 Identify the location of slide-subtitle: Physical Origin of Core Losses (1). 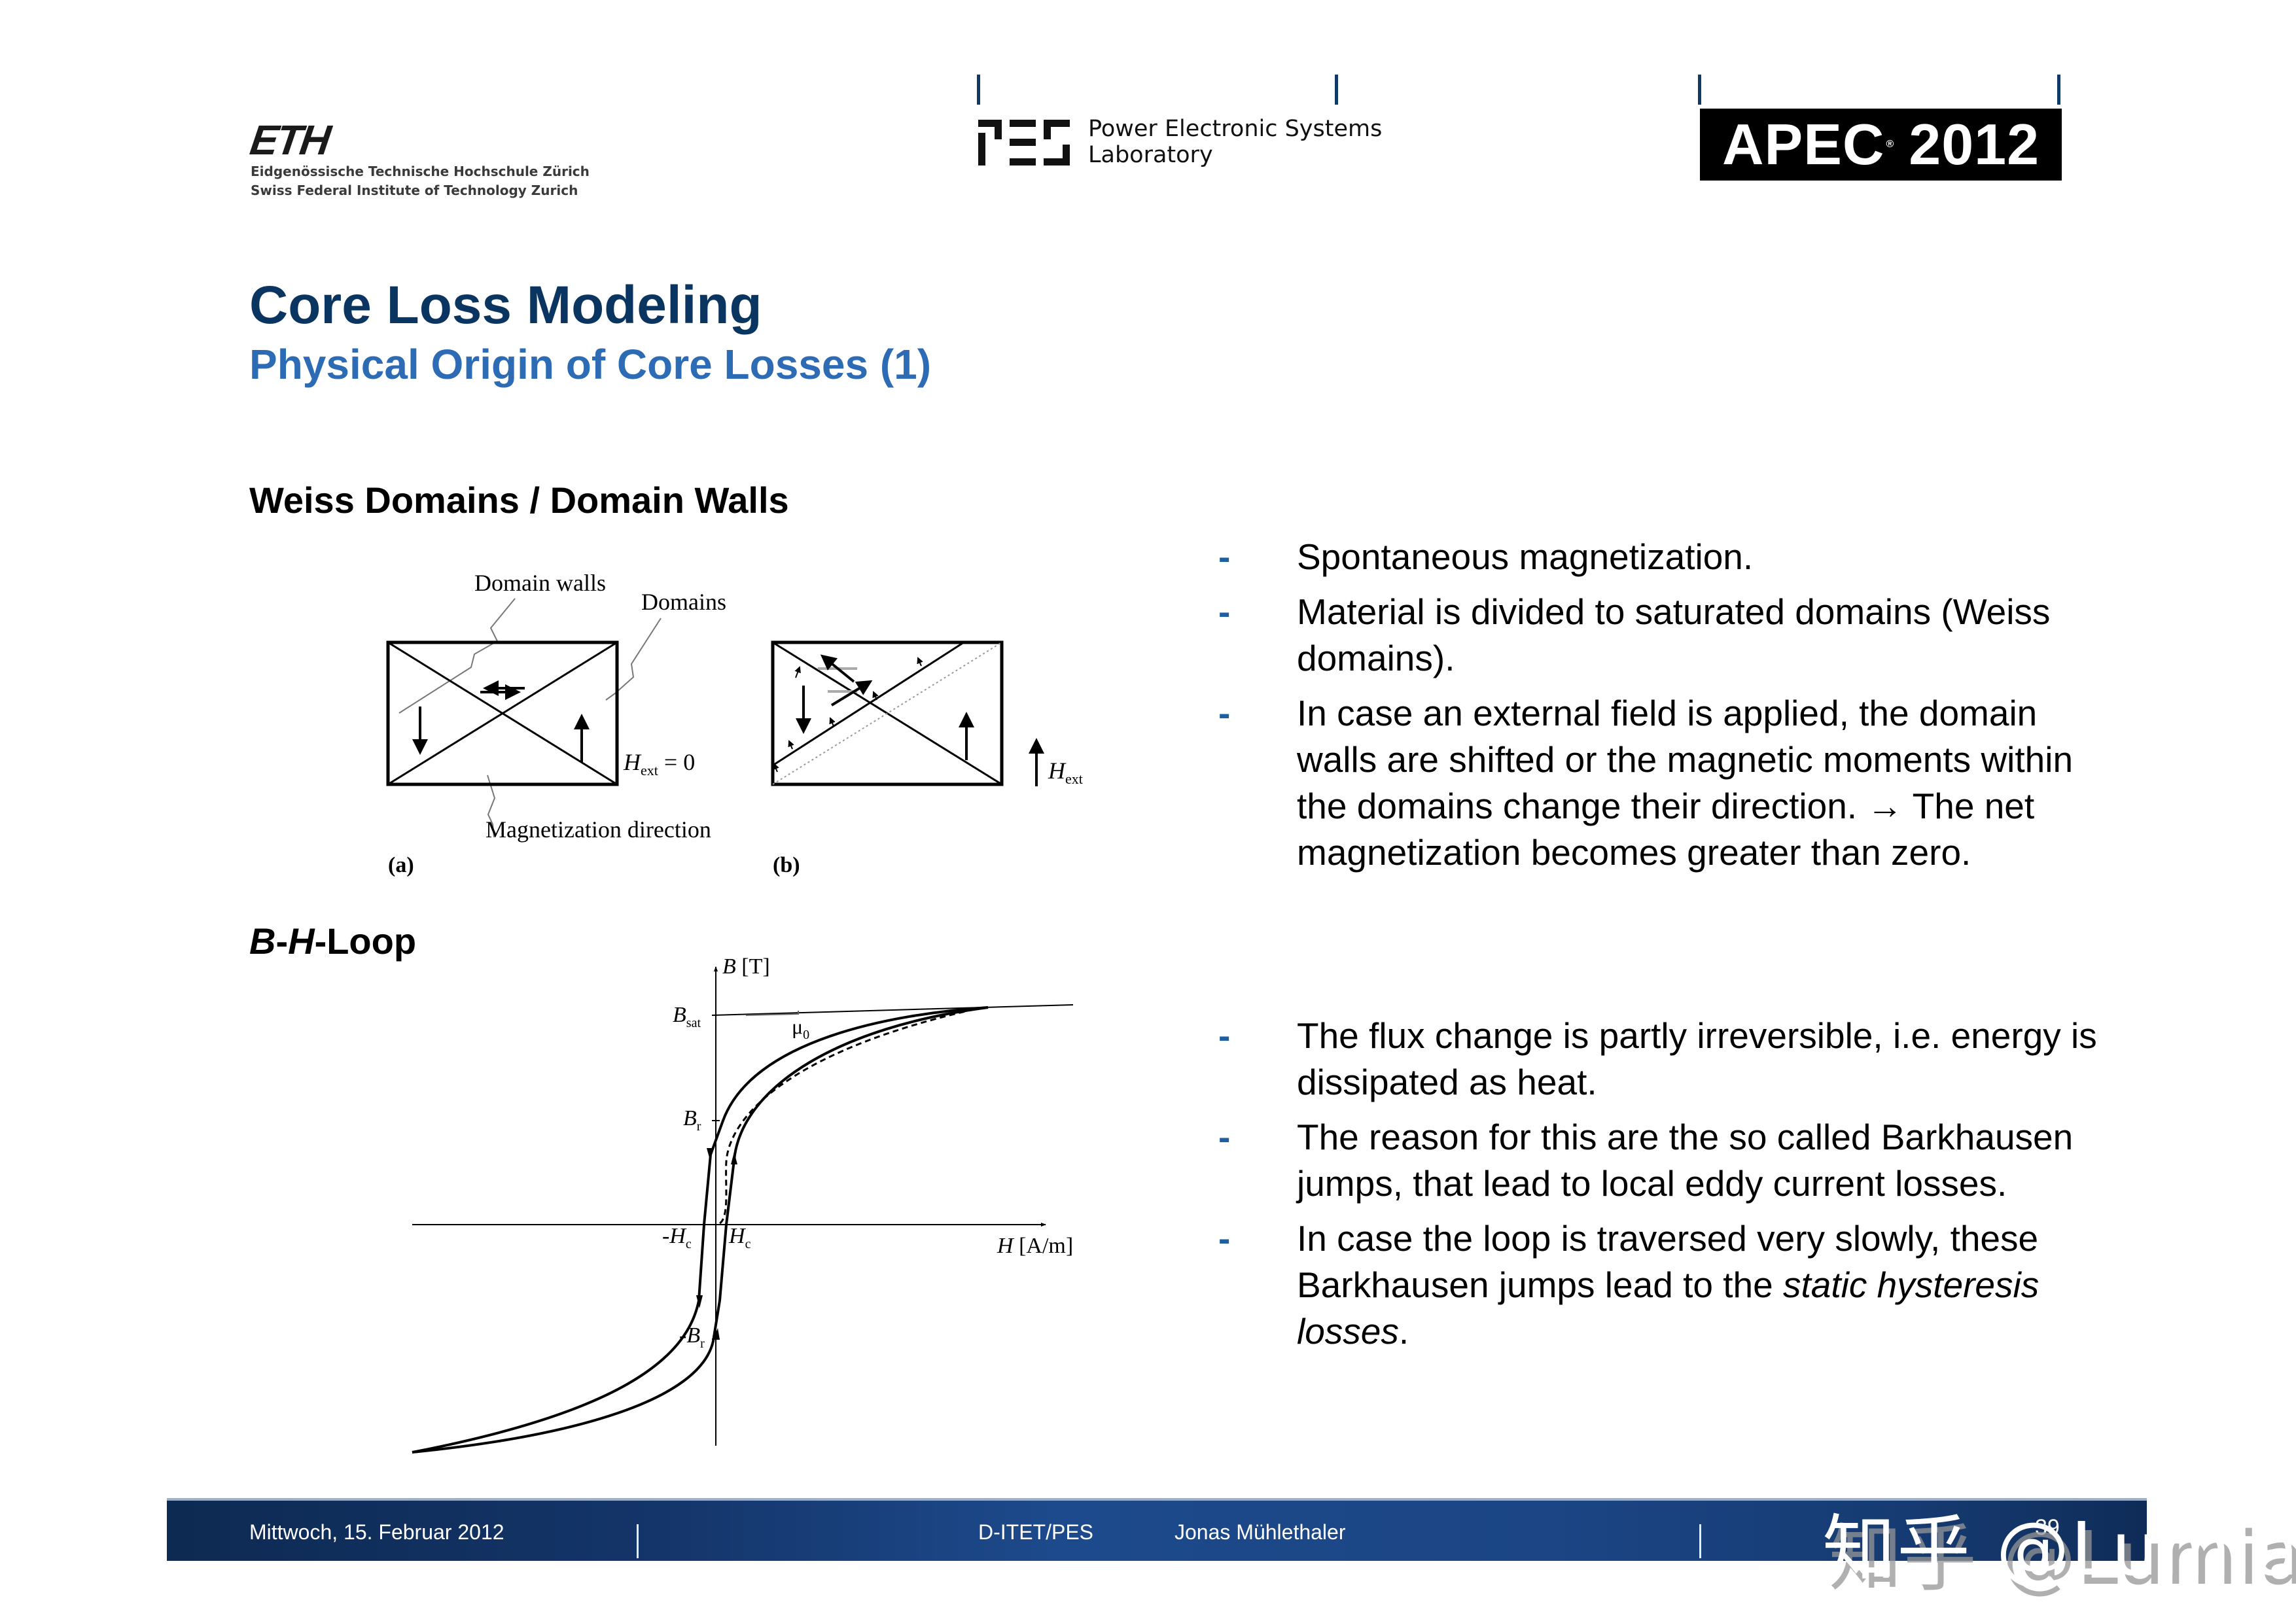
(590, 365).